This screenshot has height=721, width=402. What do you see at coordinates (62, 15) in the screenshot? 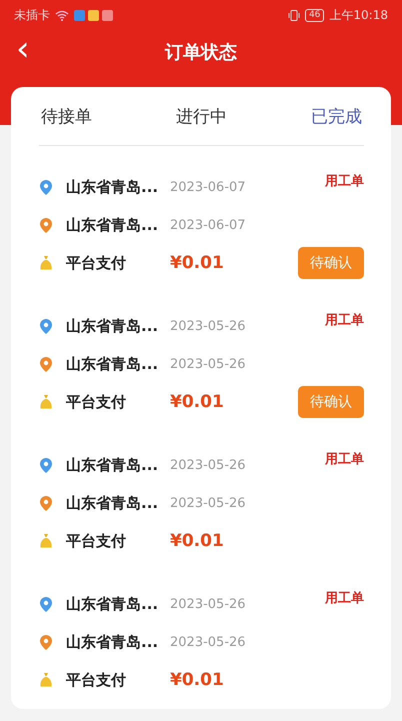
I see `wifi-icon` at bounding box center [62, 15].